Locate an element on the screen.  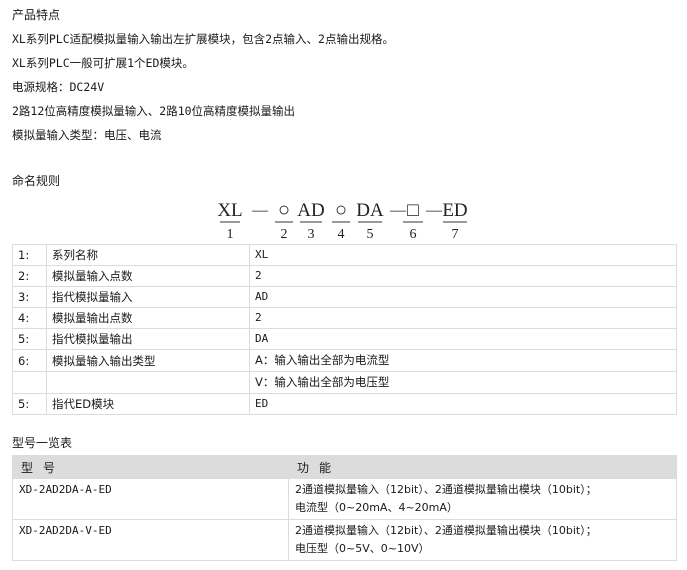
table-row: 6: 模拟量输入输出类型 A：输入输出全部为电流型 is located at coordinates (344, 360).